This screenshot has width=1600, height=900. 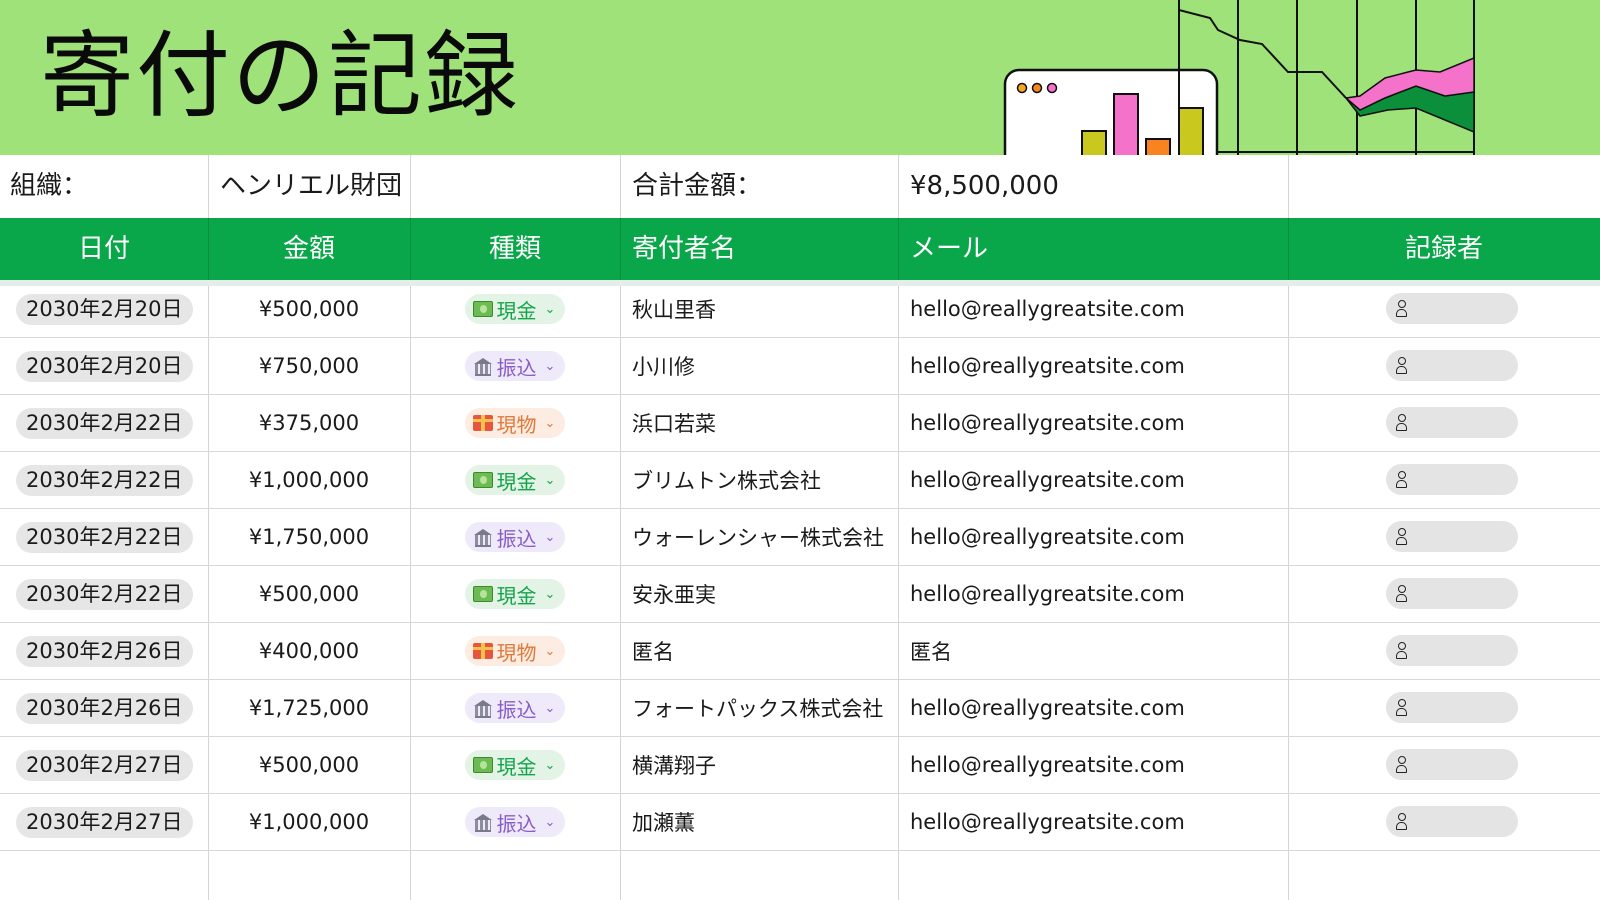 I want to click on email-cell: 匿名, so click(x=931, y=651).